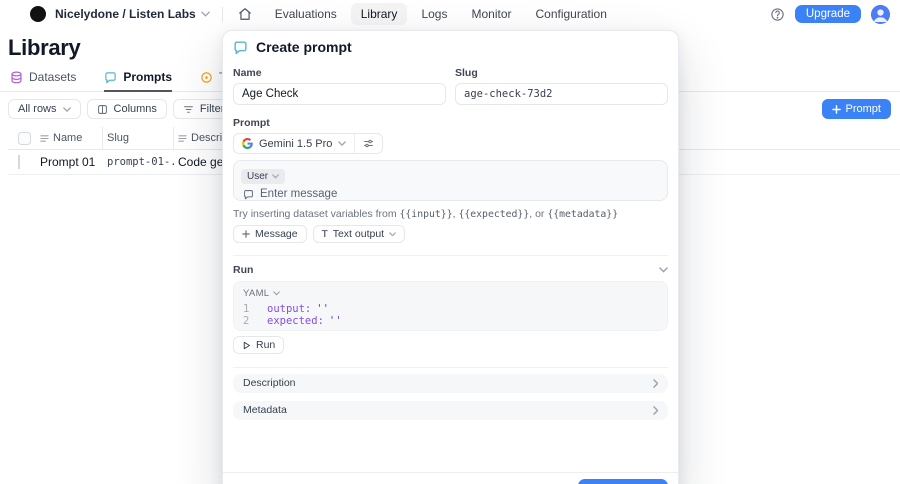 This screenshot has height=484, width=900. Describe the element at coordinates (359, 234) in the screenshot. I see `output-type-dropdown: T Text output` at that location.